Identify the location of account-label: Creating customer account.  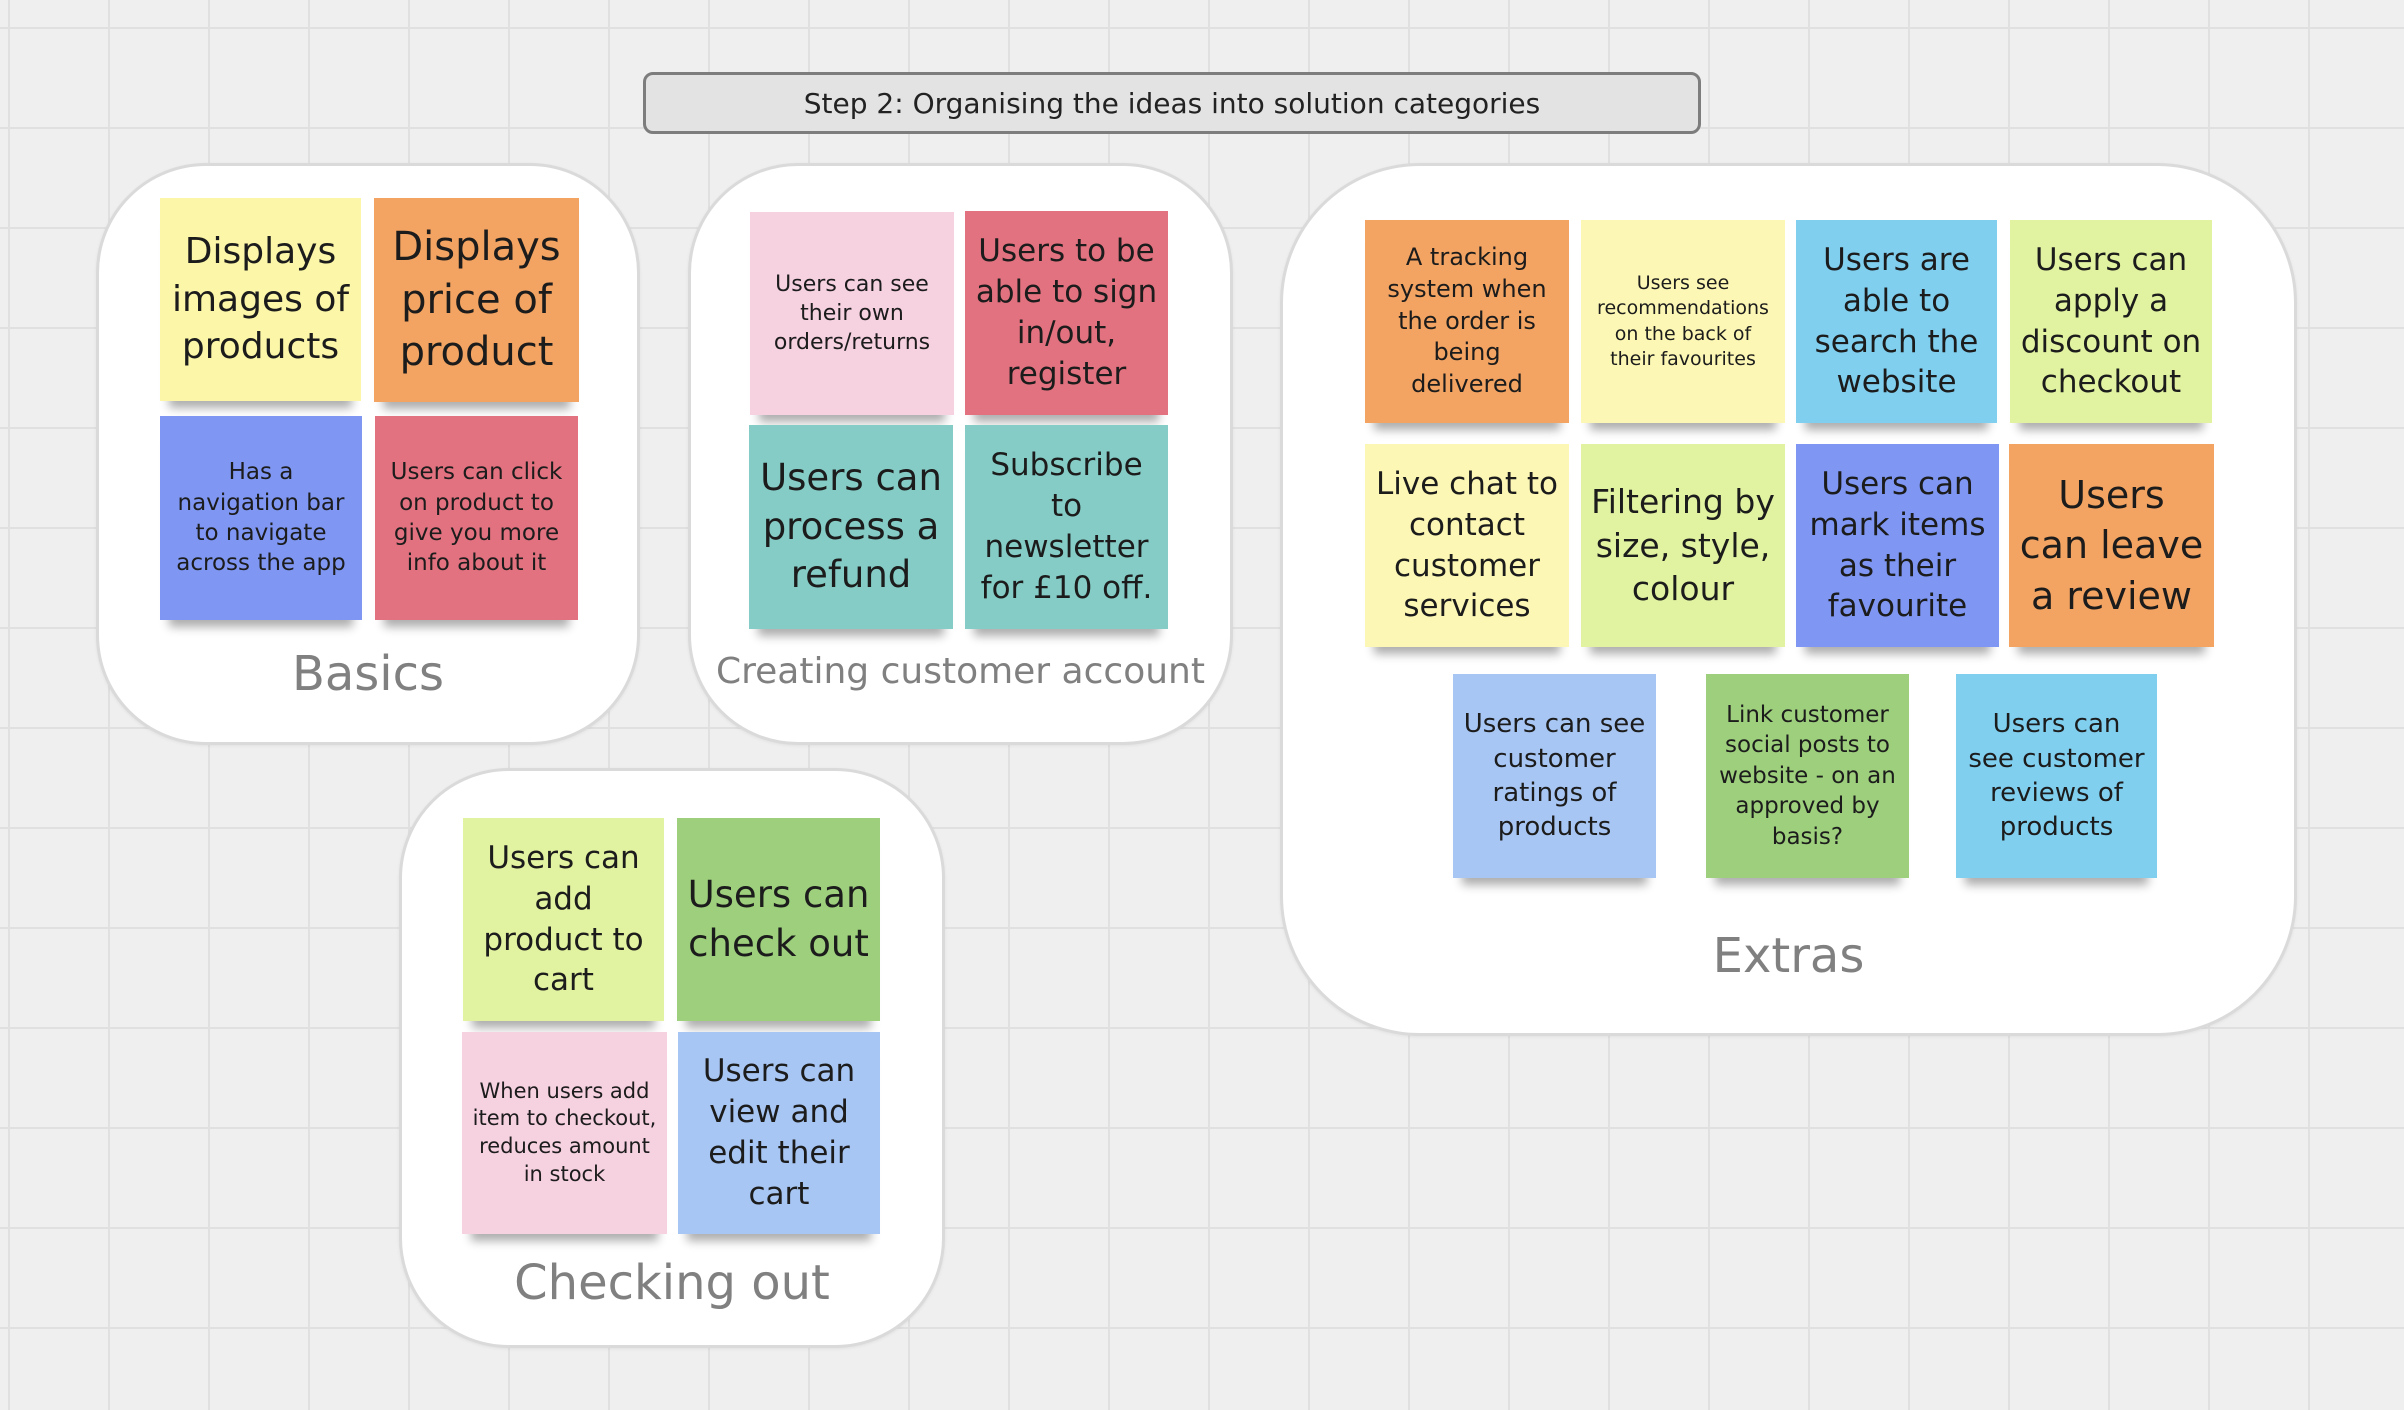
(960, 671).